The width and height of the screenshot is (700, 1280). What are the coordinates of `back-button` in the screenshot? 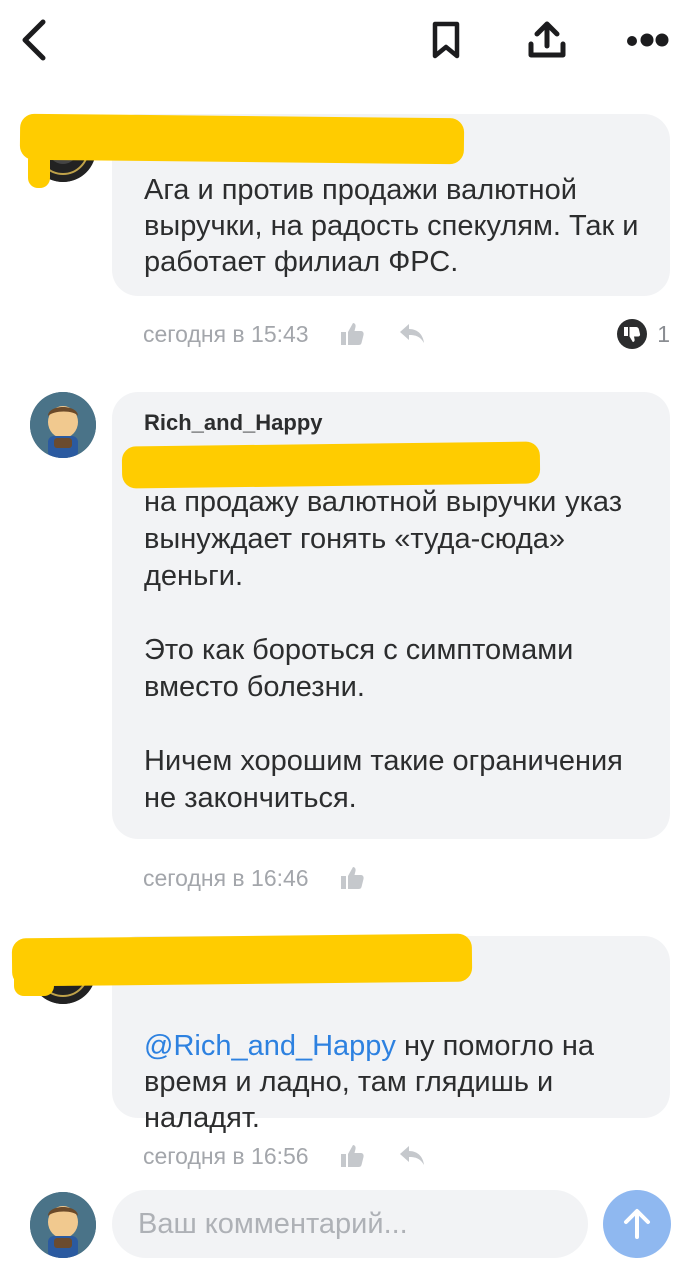 It's located at (34, 40).